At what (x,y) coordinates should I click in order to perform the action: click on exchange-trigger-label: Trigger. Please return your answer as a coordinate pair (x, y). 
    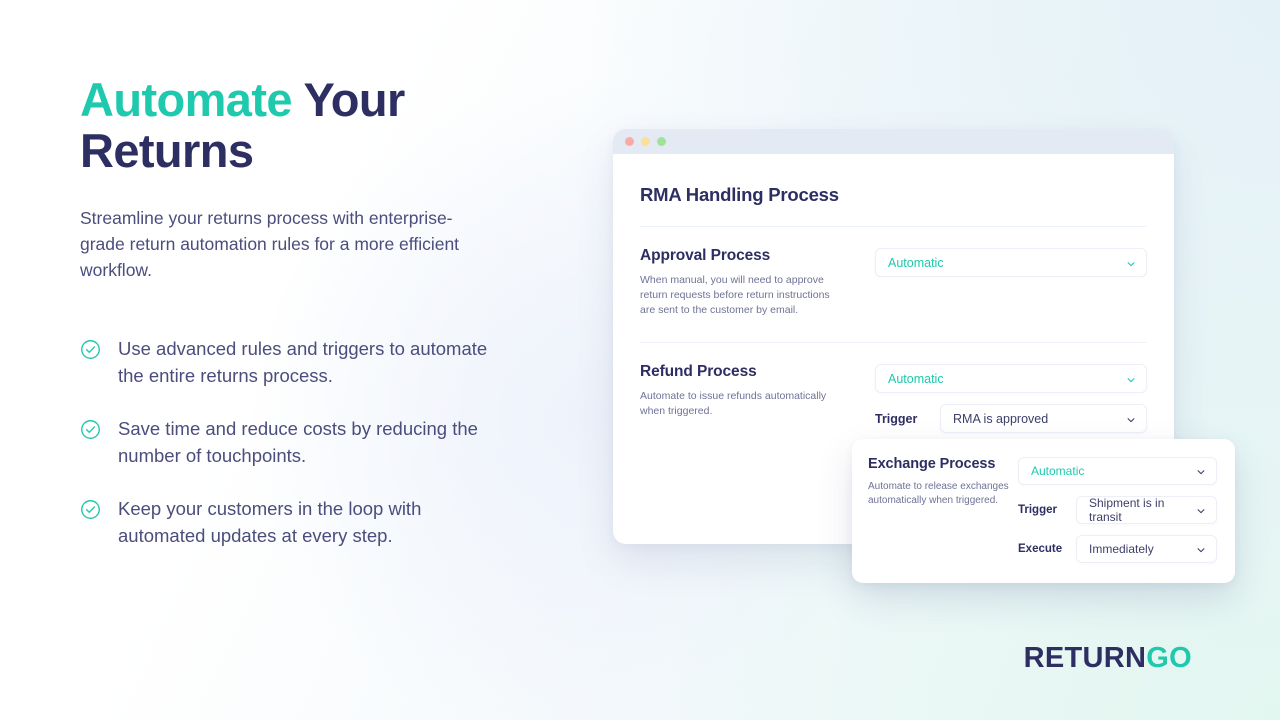
    Looking at the image, I should click on (1037, 510).